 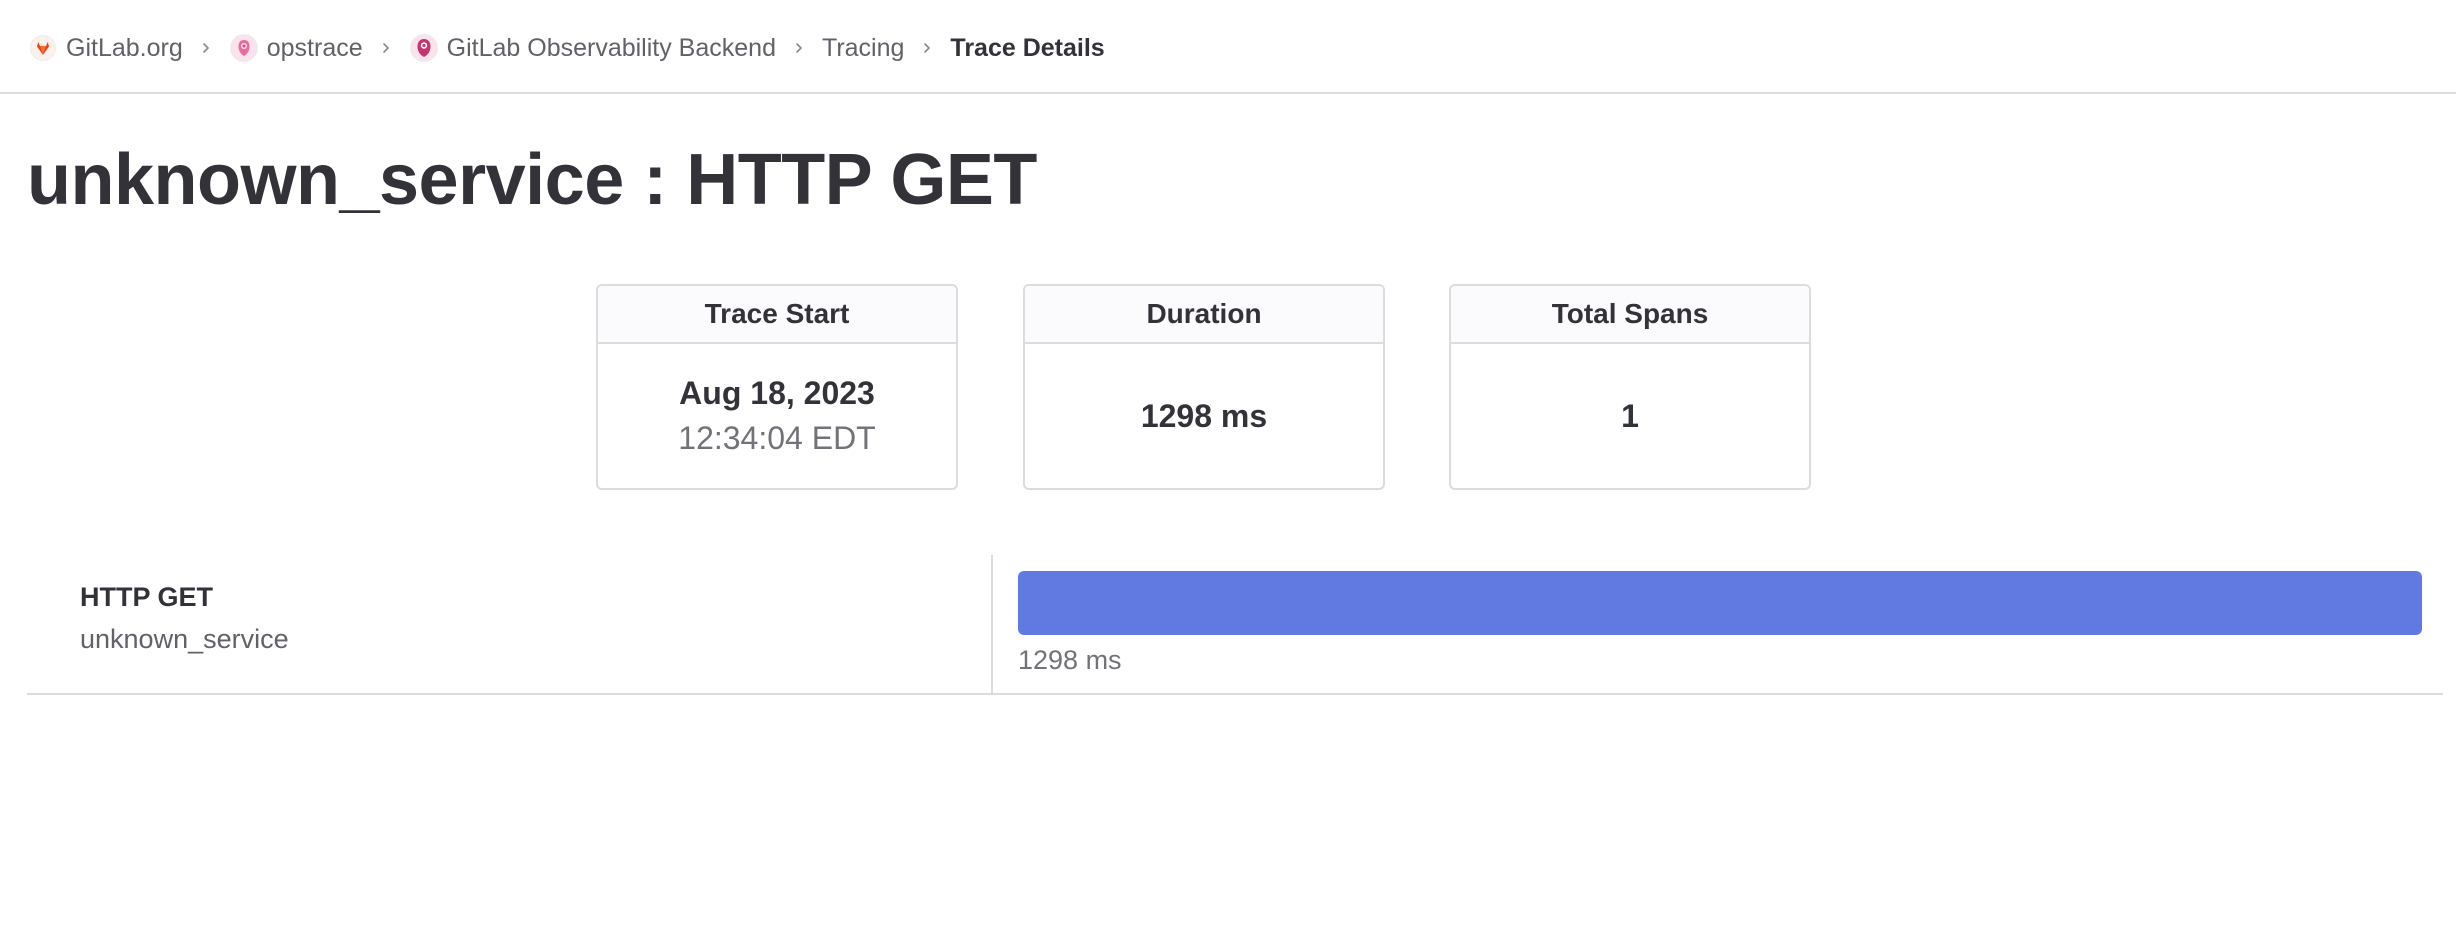 I want to click on trace-start-date: Aug 18, 2023, so click(x=777, y=393).